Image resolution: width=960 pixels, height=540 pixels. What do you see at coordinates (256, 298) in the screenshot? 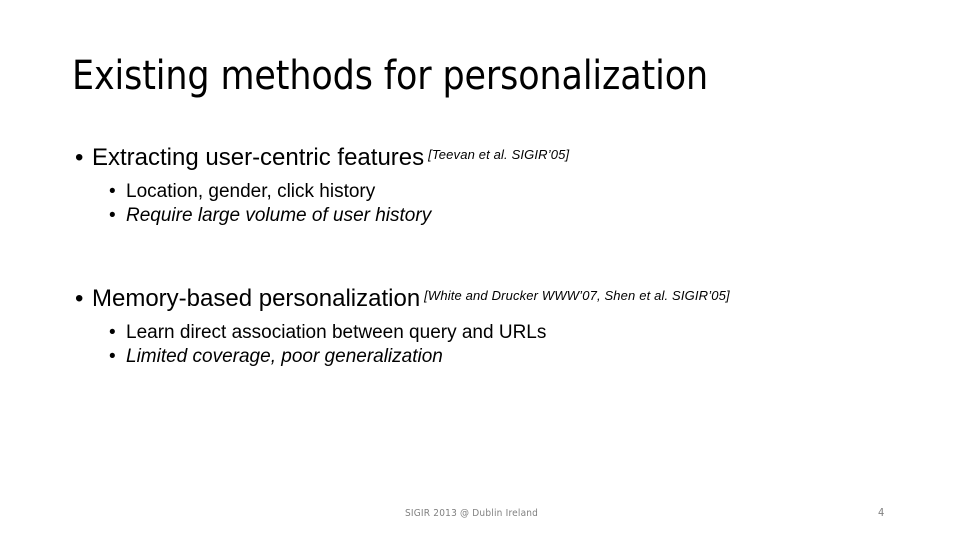
I see `bullet-text: Memory-based personalization` at bounding box center [256, 298].